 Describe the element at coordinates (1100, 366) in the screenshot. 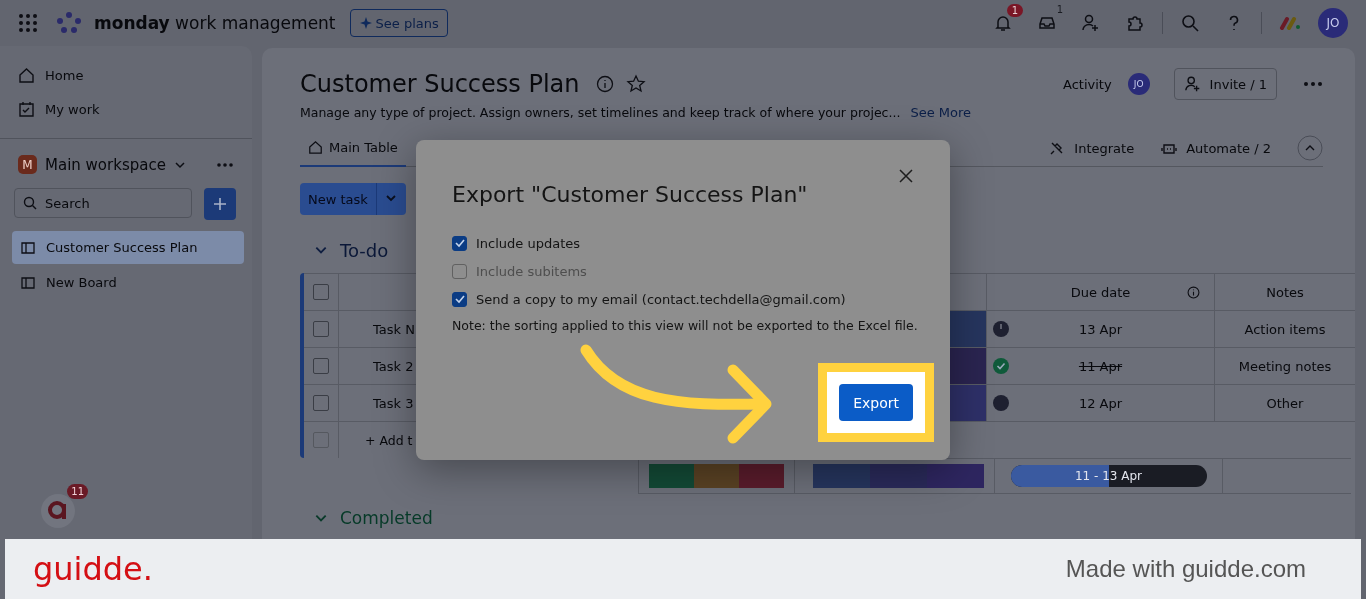

I see `due-date: 11 Apr` at that location.